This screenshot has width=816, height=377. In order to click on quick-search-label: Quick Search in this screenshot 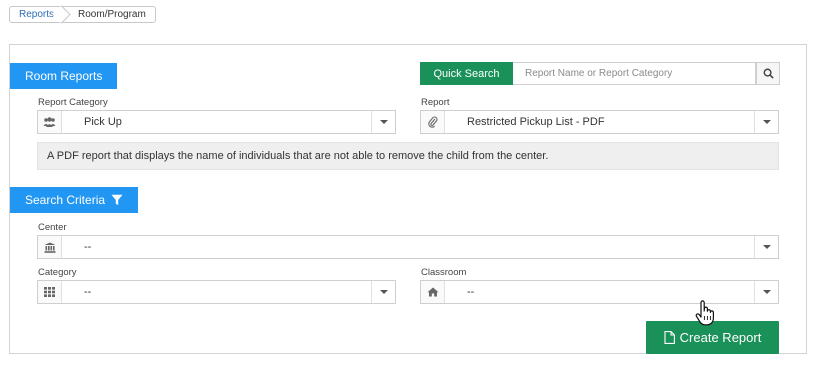, I will do `click(466, 73)`.